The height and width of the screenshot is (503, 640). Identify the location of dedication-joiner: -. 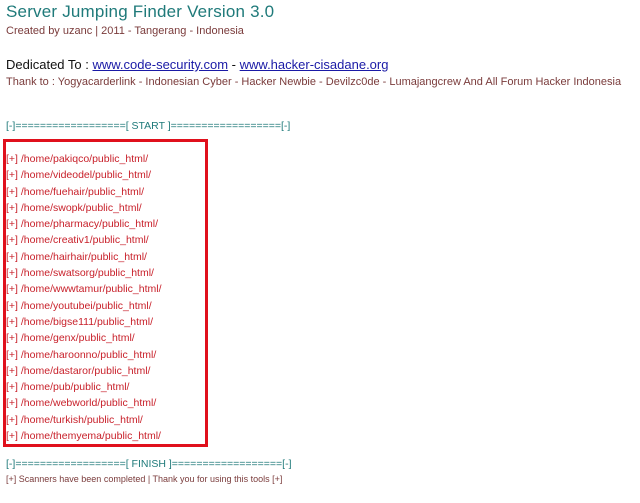
(234, 64).